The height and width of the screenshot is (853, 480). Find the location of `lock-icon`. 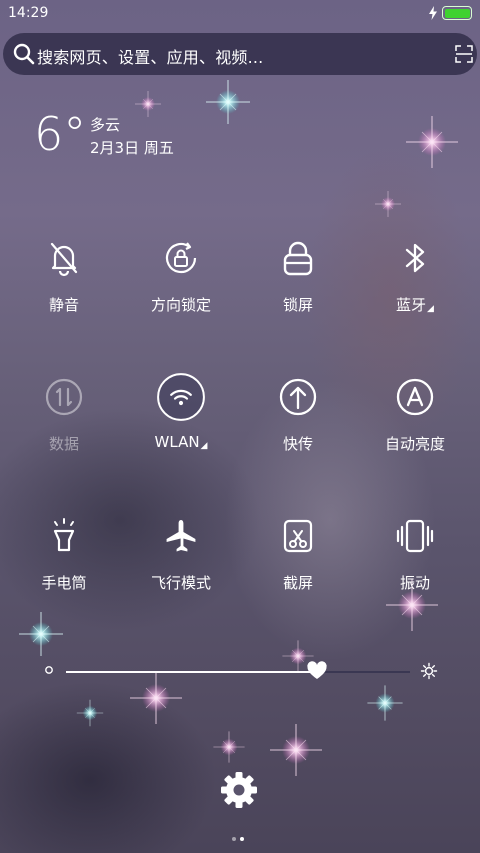

lock-icon is located at coordinates (298, 258).